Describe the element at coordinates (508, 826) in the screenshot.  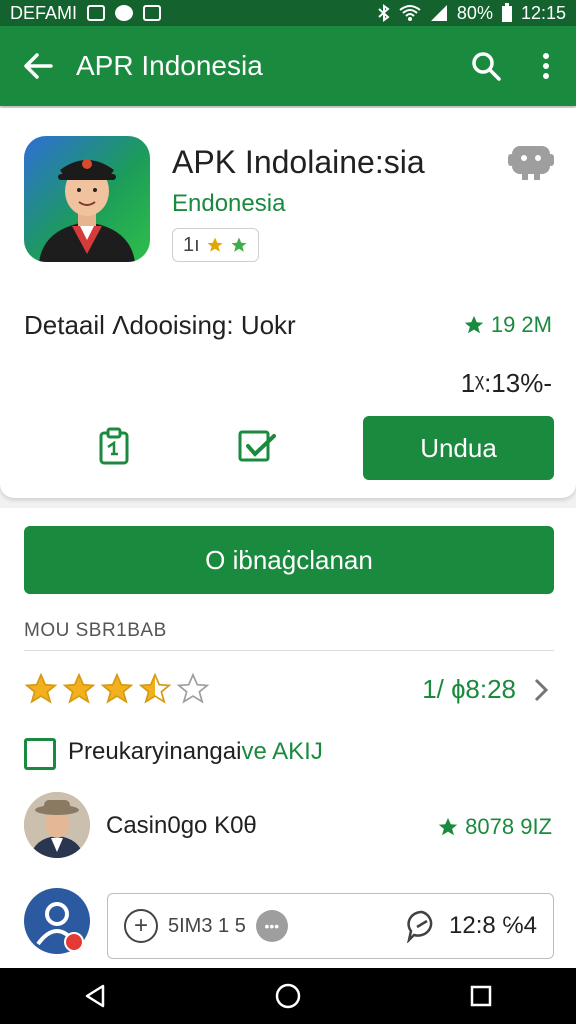
I see `reviewer-rating-value: 8078 9IZ` at that location.